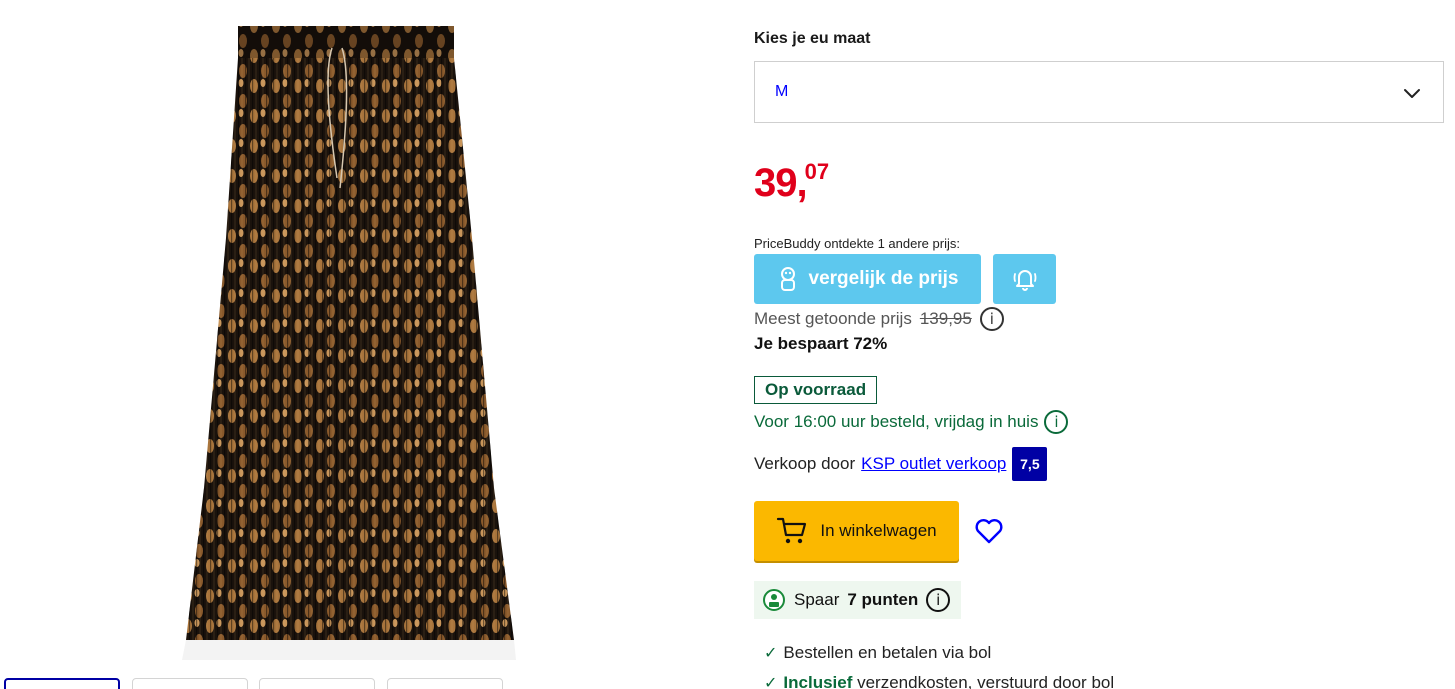  I want to click on add-to-cart-label: In winkelwagen, so click(878, 530).